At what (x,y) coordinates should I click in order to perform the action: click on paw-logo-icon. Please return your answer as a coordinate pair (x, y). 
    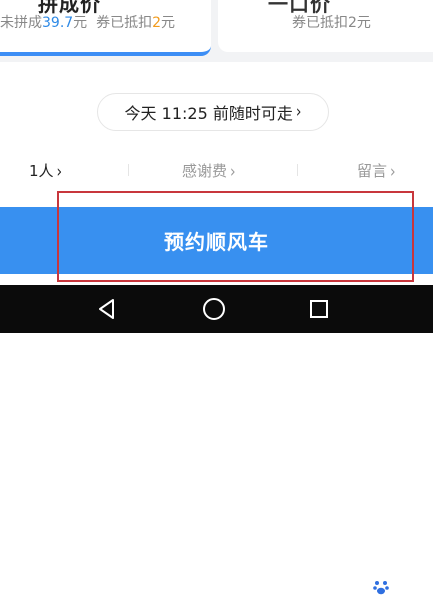
    Looking at the image, I should click on (381, 587).